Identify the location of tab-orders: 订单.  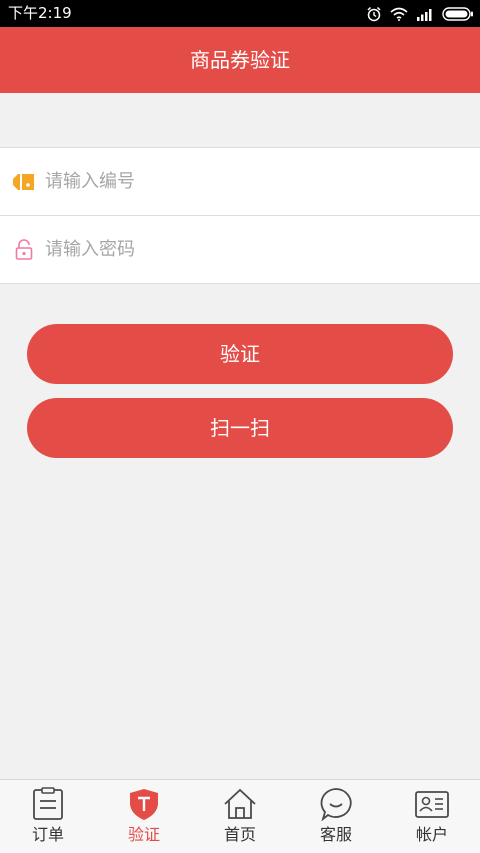
(48, 816).